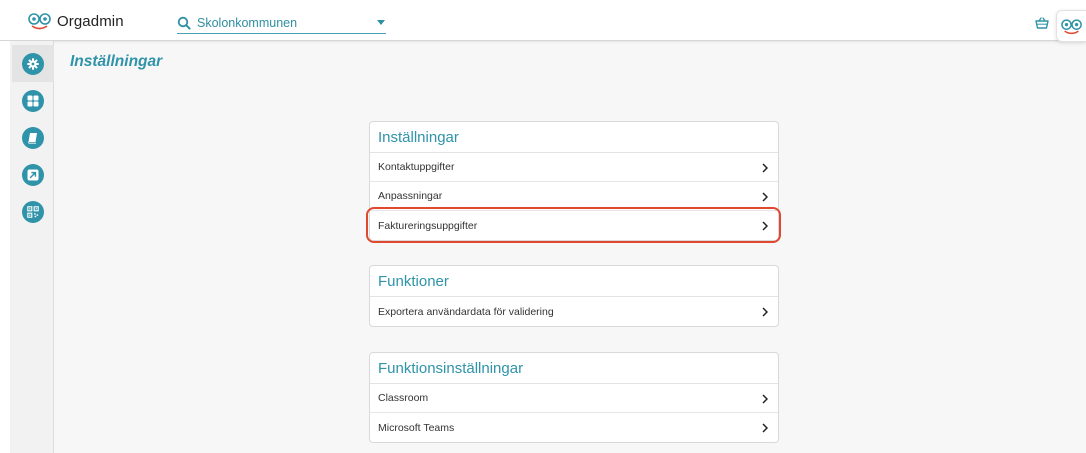 The image size is (1086, 453). What do you see at coordinates (543, 21) in the screenshot?
I see `top-bar: Orgadmin Skolonkommunen` at bounding box center [543, 21].